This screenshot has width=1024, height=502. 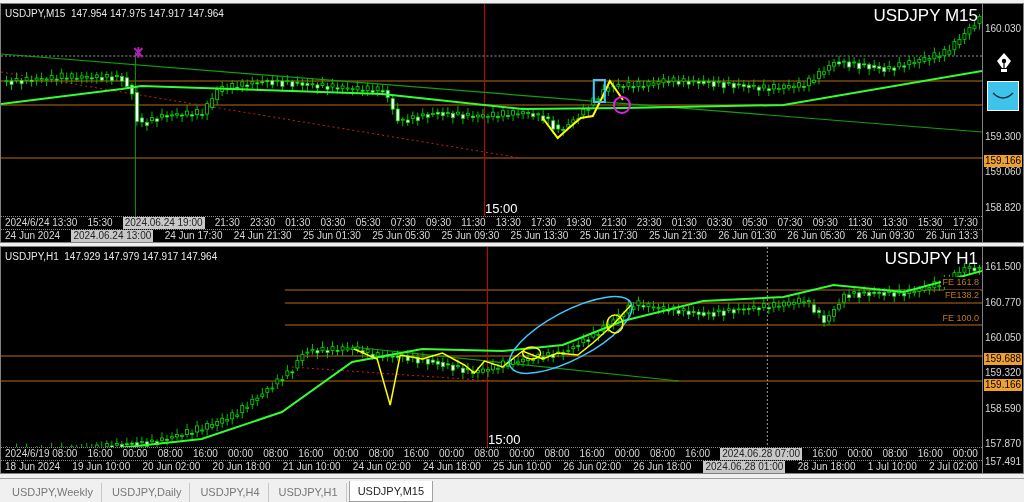 What do you see at coordinates (391, 491) in the screenshot?
I see `chart-tab: USDJPY,M15` at bounding box center [391, 491].